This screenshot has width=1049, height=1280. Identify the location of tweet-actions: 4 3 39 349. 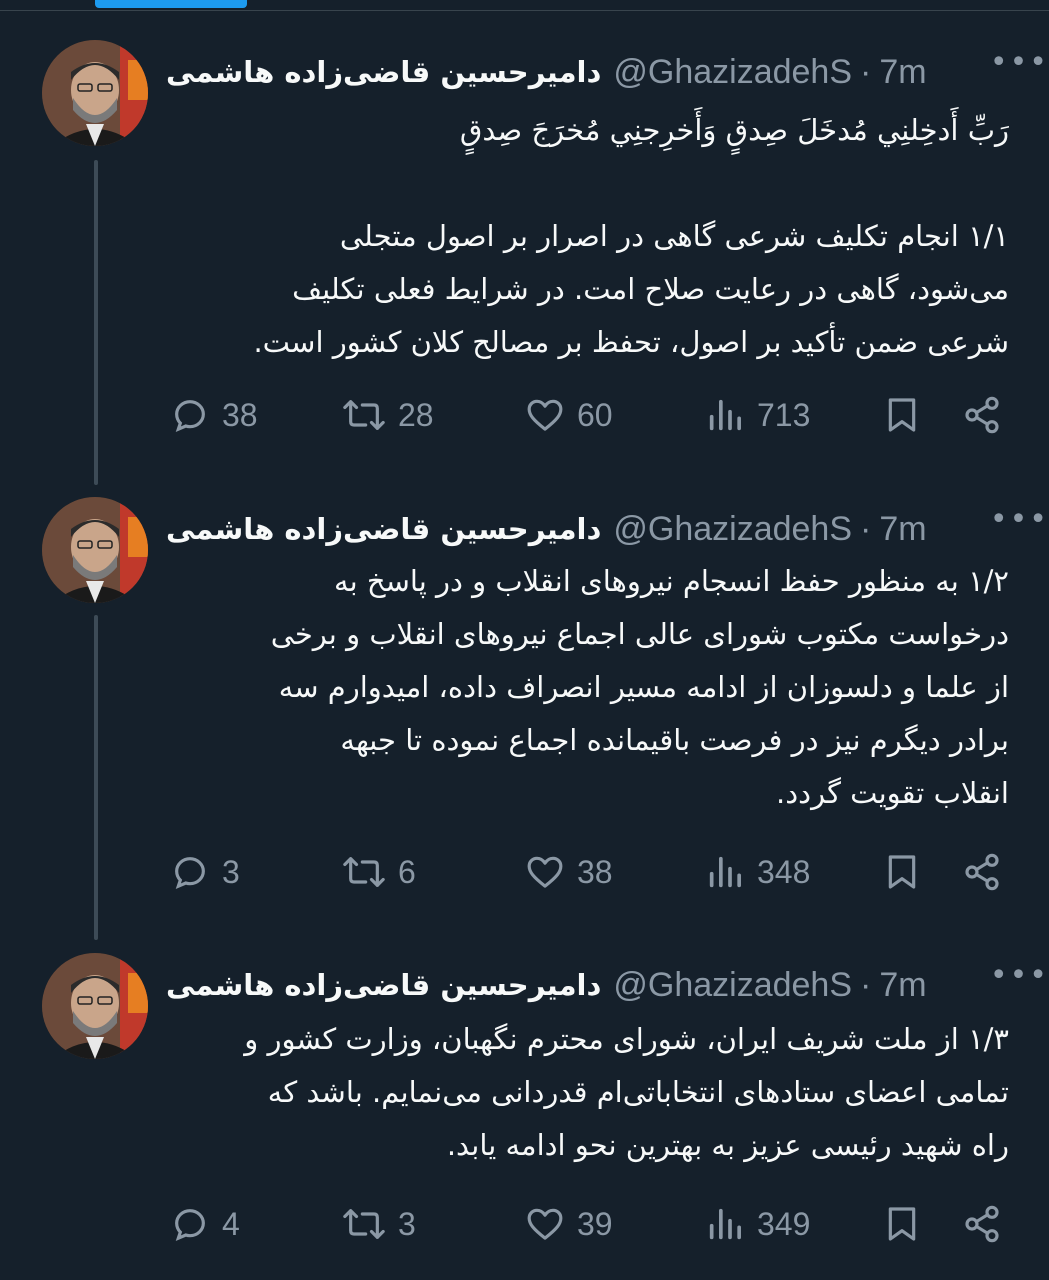
(589, 1224).